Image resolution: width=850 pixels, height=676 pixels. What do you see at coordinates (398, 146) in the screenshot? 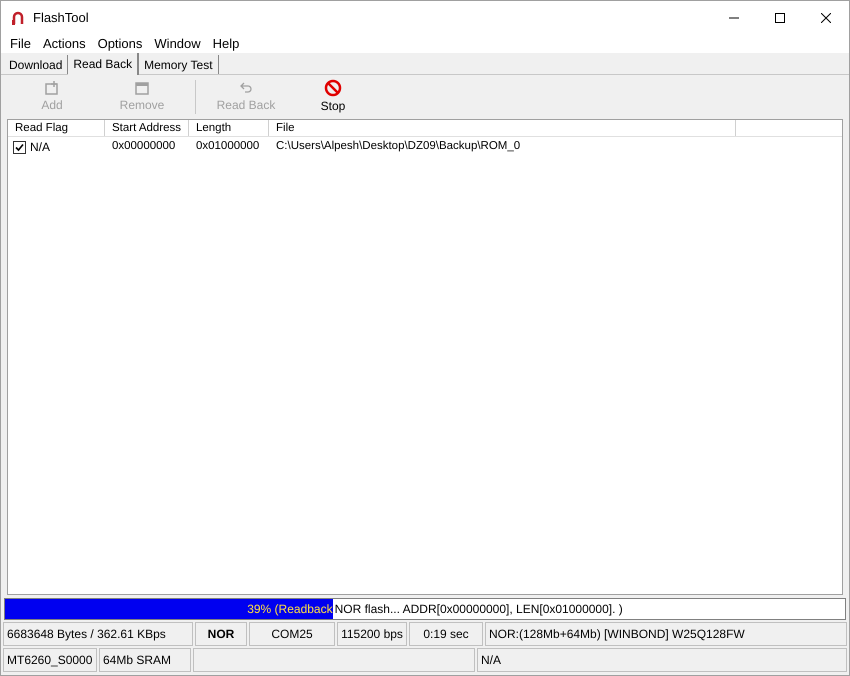
I see `table-cell-text: C:\Users\Alpesh\Desktop\DZ09\Backup\ROM_0` at bounding box center [398, 146].